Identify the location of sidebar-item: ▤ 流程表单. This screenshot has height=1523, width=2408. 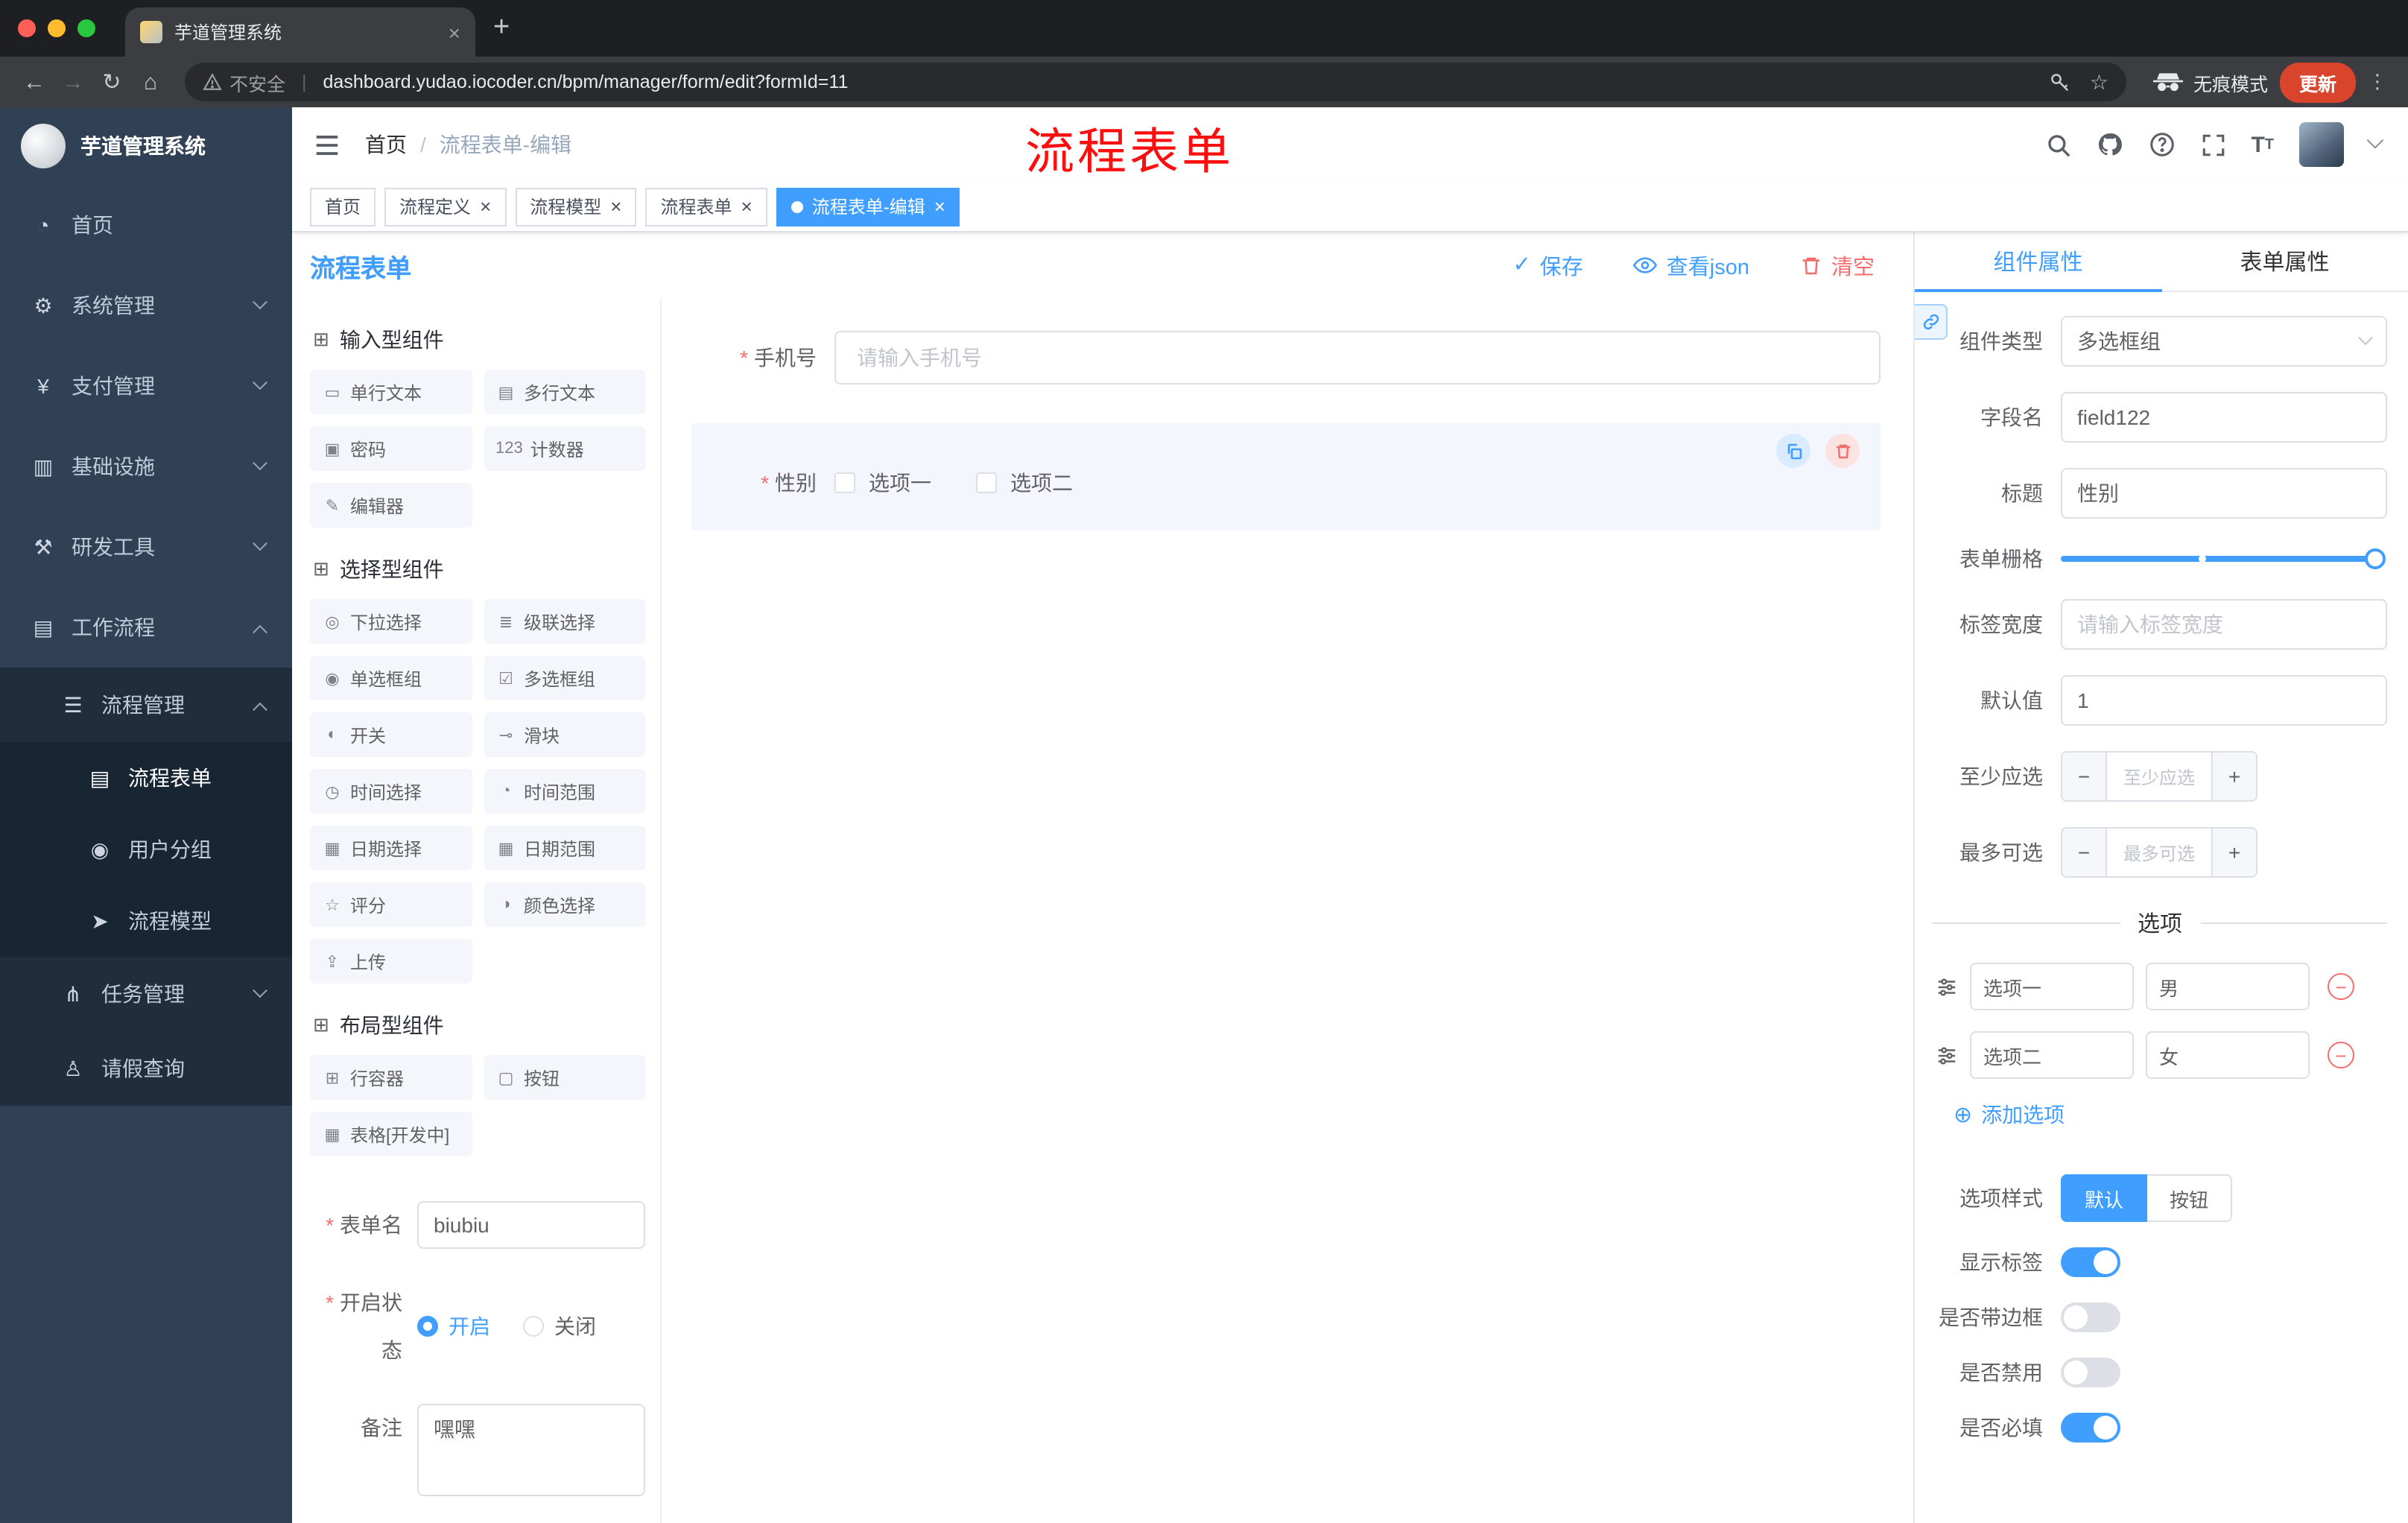
(146, 778).